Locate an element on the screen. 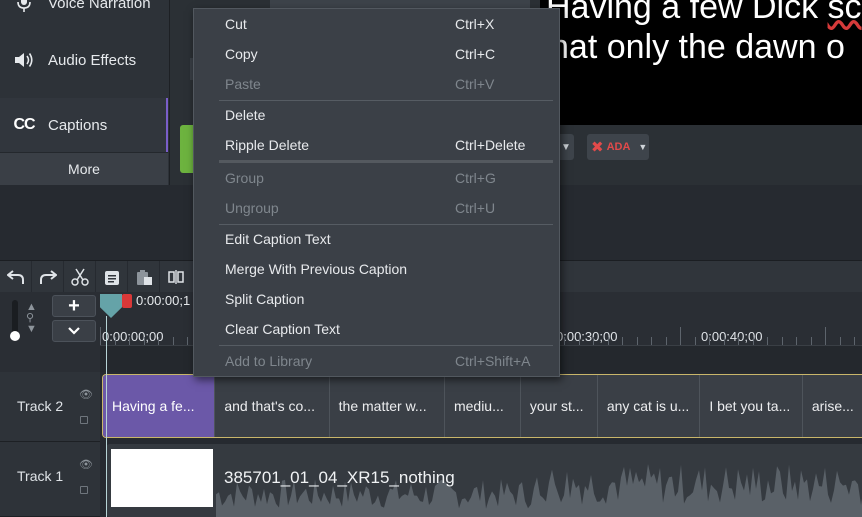  redo-icon is located at coordinates (48, 276).